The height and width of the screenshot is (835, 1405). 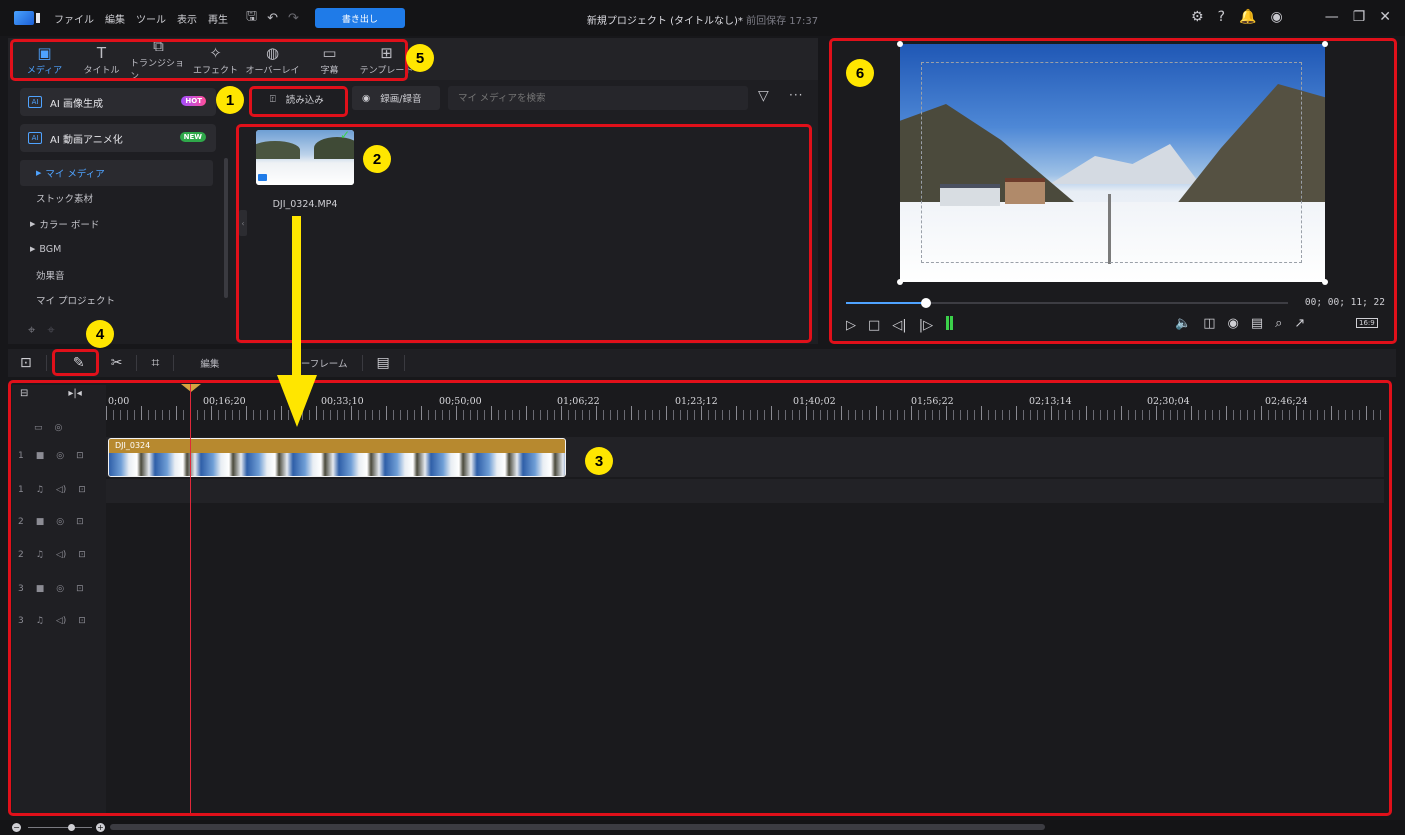 What do you see at coordinates (1299, 323) in the screenshot?
I see `undock-icon: ↗` at bounding box center [1299, 323].